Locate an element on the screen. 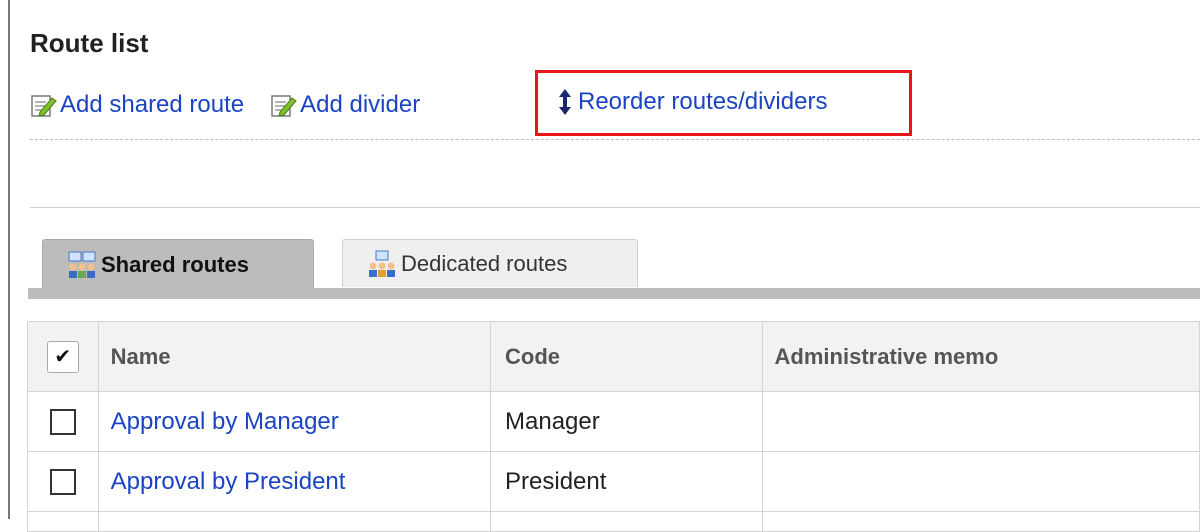 The width and height of the screenshot is (1200, 532). add-divider-label: Add divider is located at coordinates (360, 104).